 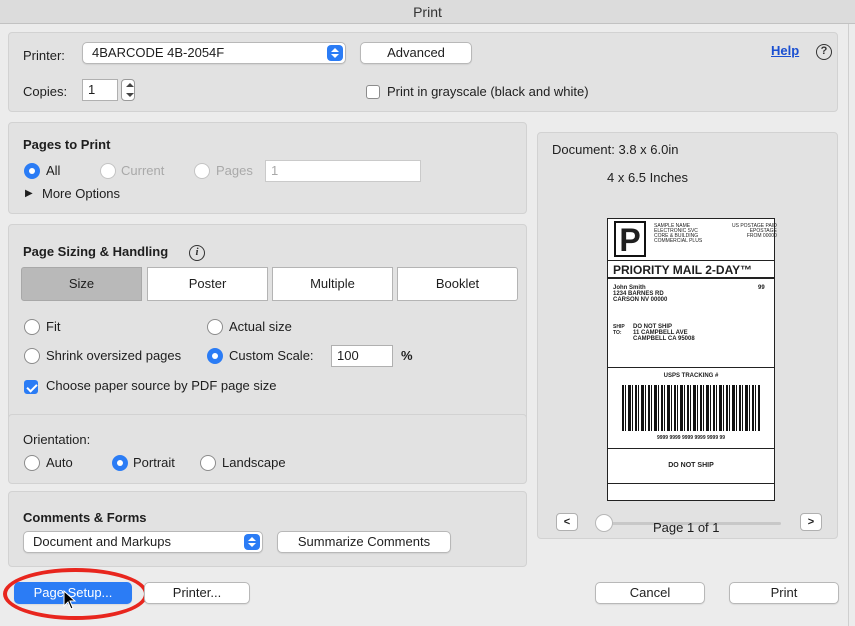 What do you see at coordinates (67, 144) in the screenshot?
I see `pages-to-print-title: Pages to Print` at bounding box center [67, 144].